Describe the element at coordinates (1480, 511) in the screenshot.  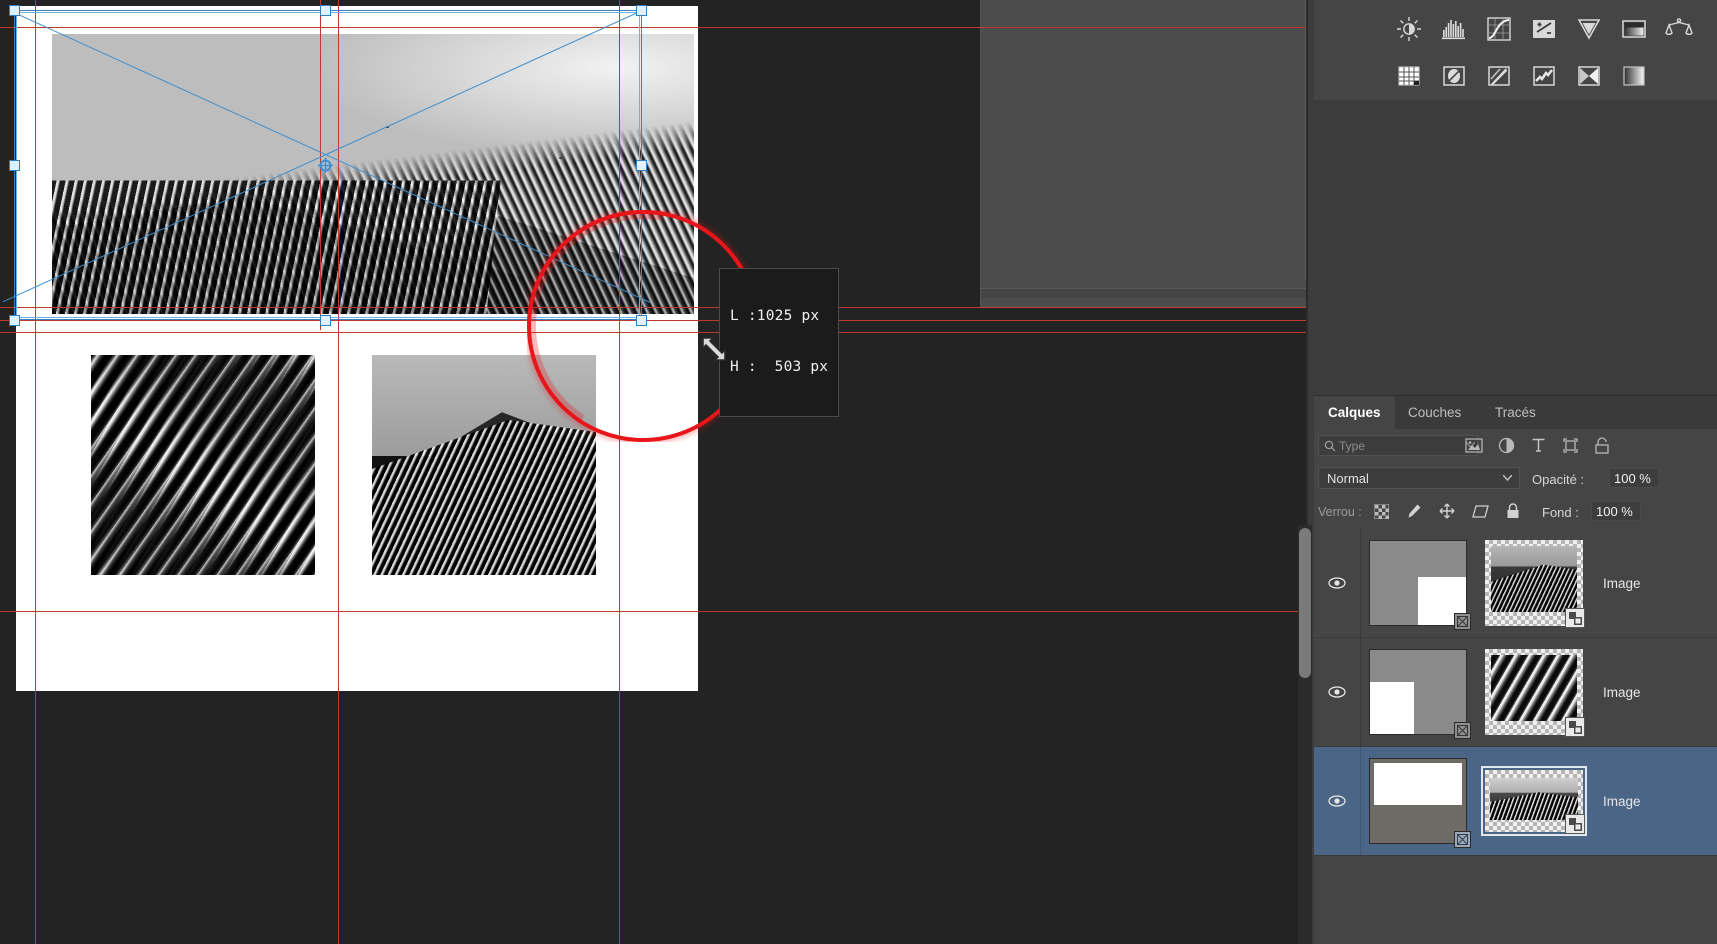
I see `lock-artboard-nesting-icon` at that location.